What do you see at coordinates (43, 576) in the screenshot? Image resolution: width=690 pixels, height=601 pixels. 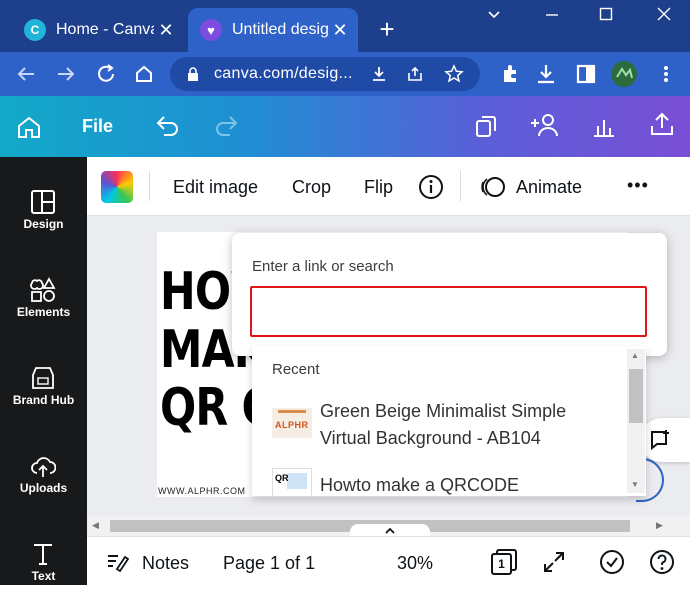 I see `rail-label: Text` at bounding box center [43, 576].